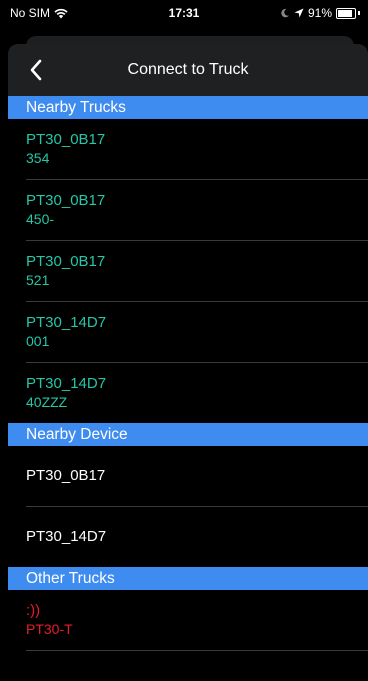  Describe the element at coordinates (47, 402) in the screenshot. I see `truck-id: 40ZZZ` at that location.